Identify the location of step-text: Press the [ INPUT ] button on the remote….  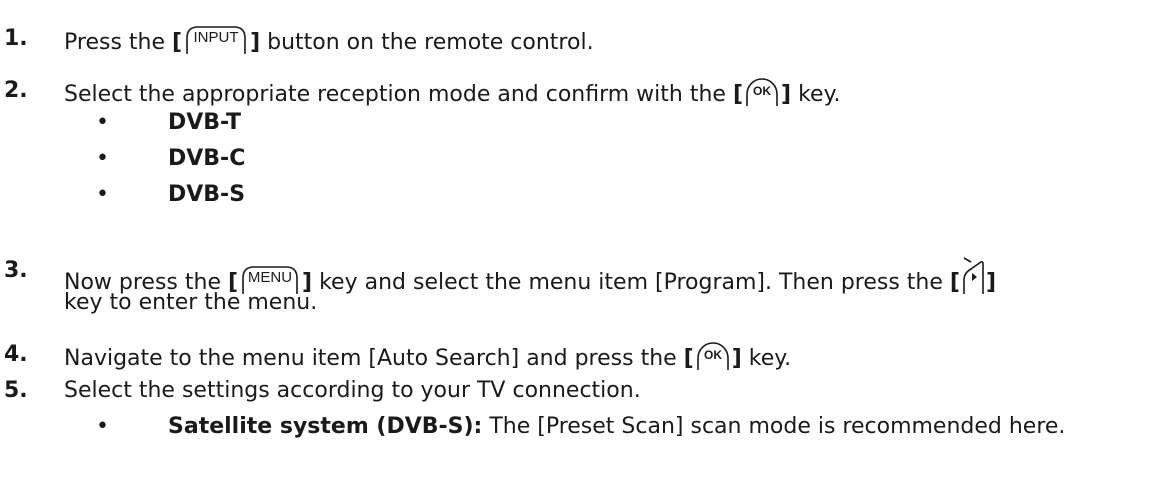
(329, 40).